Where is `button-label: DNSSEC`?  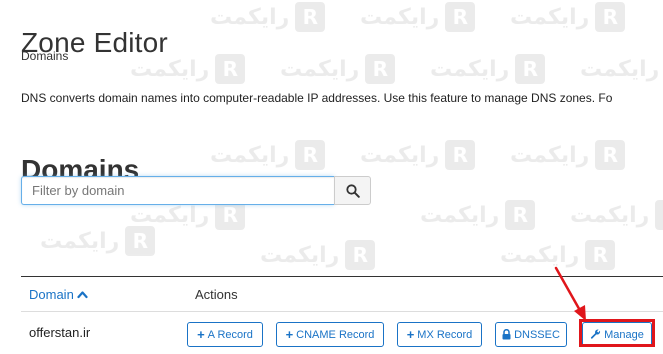
button-label: DNSSEC is located at coordinates (537, 334).